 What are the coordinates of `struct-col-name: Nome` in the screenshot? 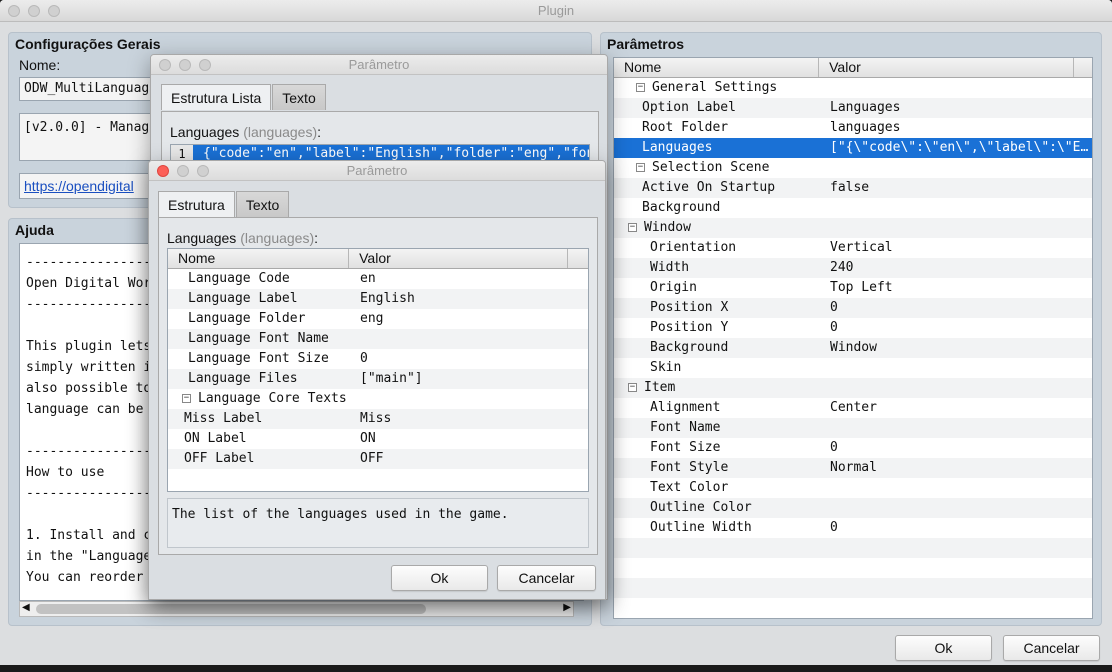 It's located at (259, 258).